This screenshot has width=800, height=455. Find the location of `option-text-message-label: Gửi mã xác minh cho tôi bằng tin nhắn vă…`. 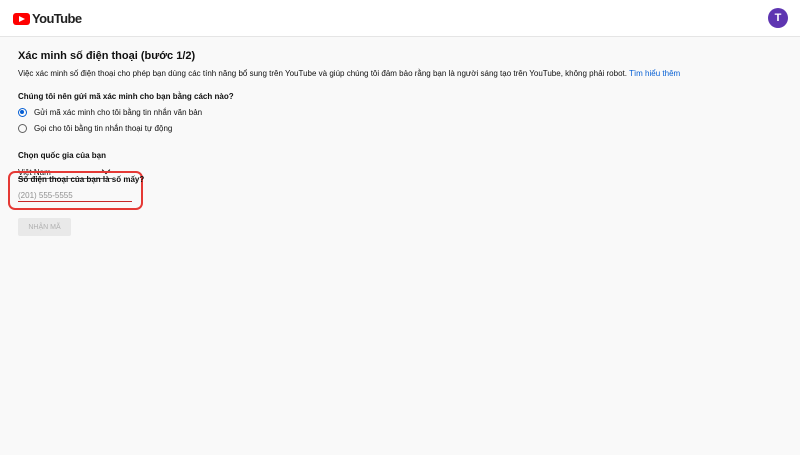

option-text-message-label: Gửi mã xác minh cho tôi bằng tin nhắn vă… is located at coordinates (118, 112).